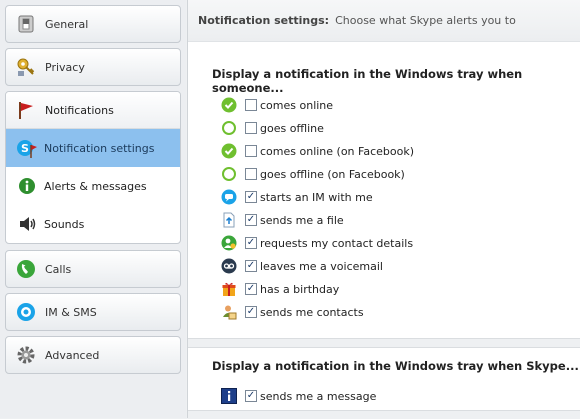 This screenshot has width=580, height=419. Describe the element at coordinates (26, 312) in the screenshot. I see `chat-icon` at that location.